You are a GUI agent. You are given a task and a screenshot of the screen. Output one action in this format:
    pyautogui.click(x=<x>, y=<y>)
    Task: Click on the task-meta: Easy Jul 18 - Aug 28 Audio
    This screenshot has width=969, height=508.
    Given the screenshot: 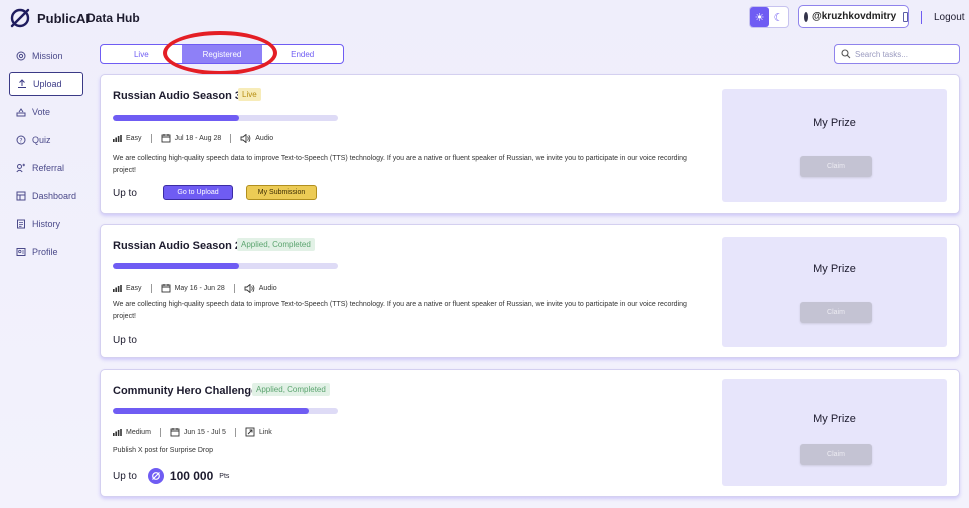 What is the action you would take?
    pyautogui.click(x=193, y=138)
    